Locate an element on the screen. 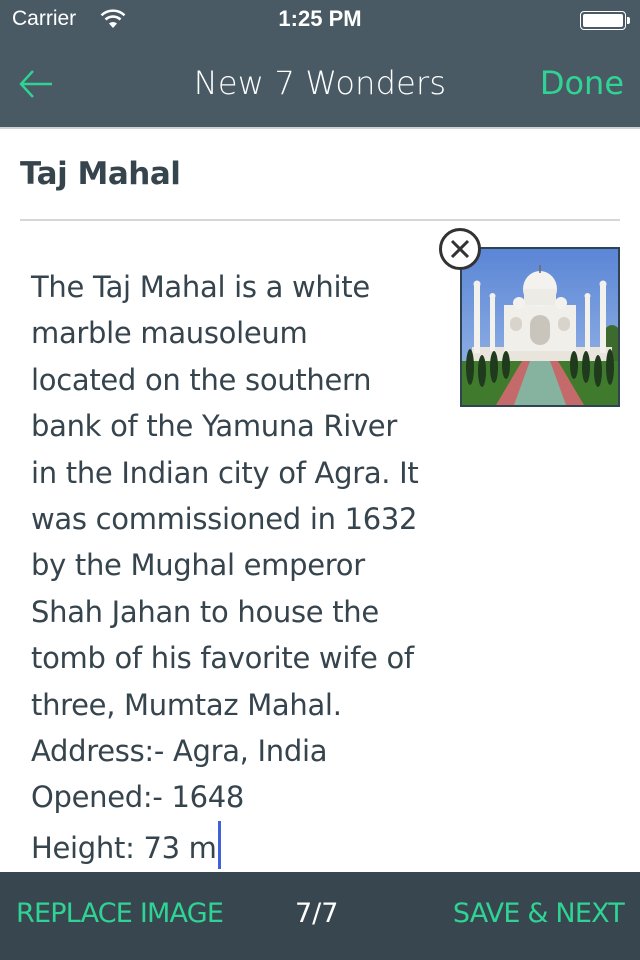  battery-nub is located at coordinates (628, 20).